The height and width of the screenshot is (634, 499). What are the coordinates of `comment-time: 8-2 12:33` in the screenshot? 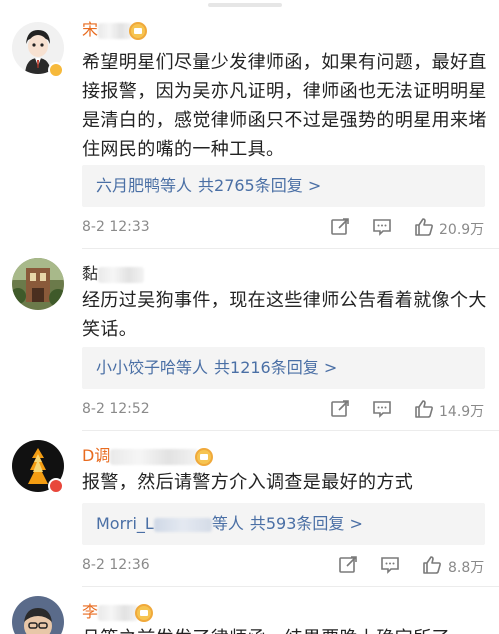 It's located at (116, 227).